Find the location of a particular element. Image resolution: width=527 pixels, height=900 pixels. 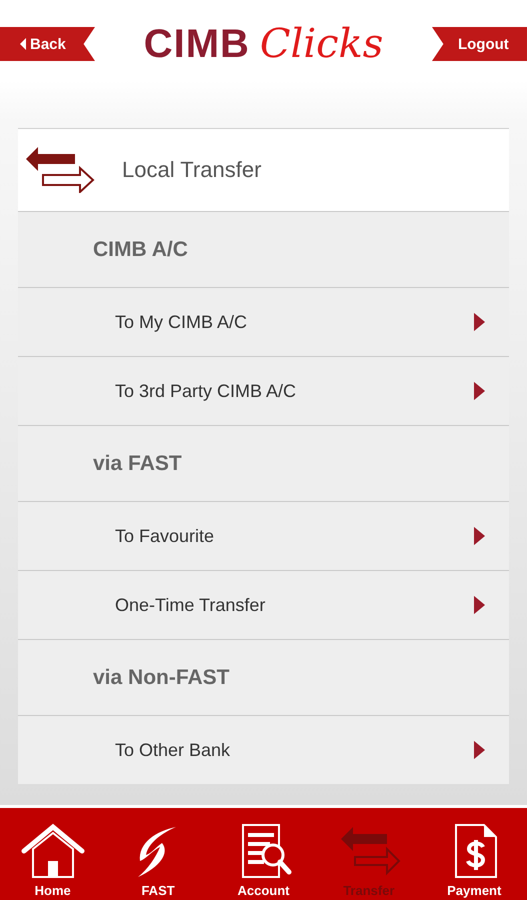

logout-button: Logout is located at coordinates (479, 44).